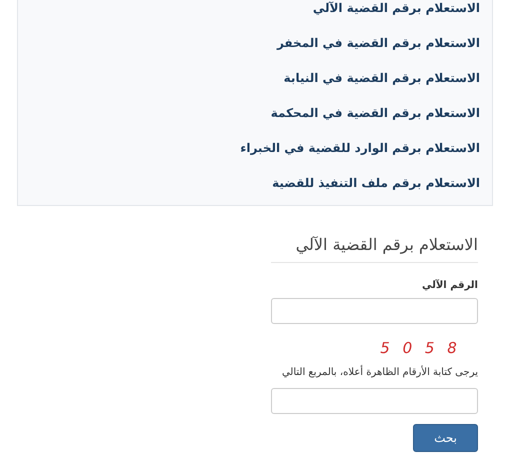 The image size is (510, 463). I want to click on captcha-text: 5 0 5 8, so click(420, 348).